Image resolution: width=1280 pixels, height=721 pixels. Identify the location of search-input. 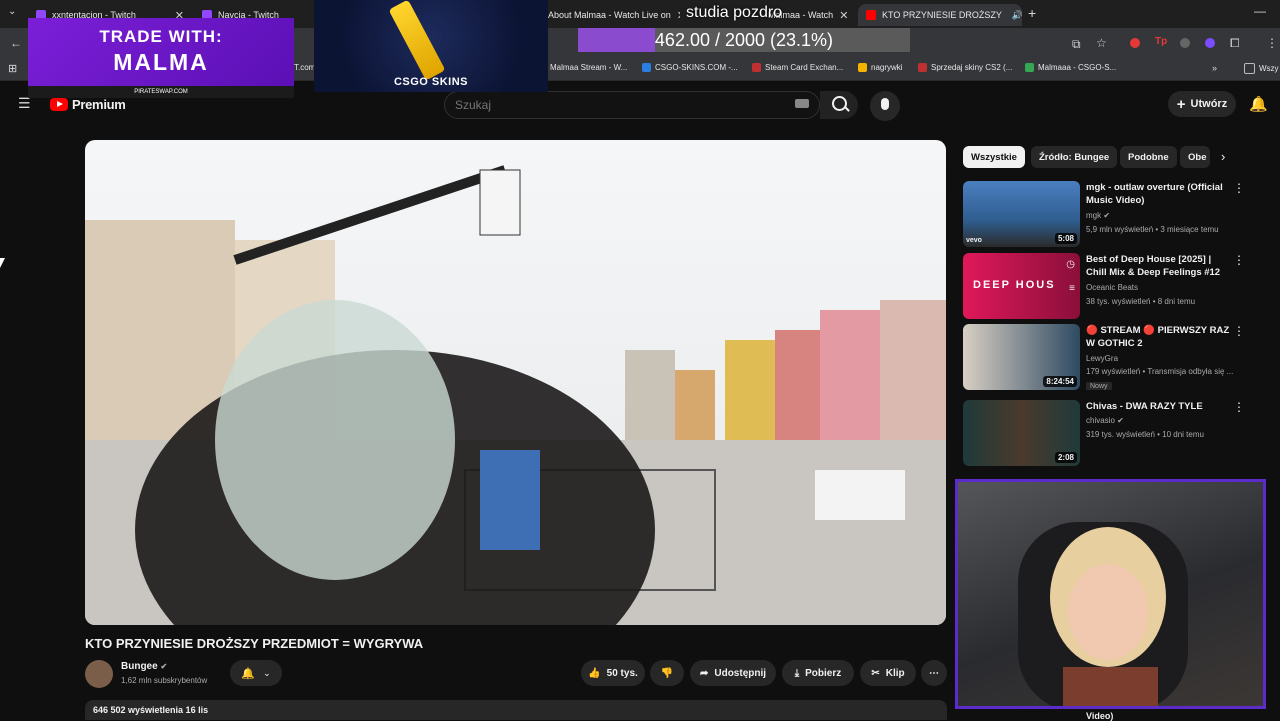
(615, 105).